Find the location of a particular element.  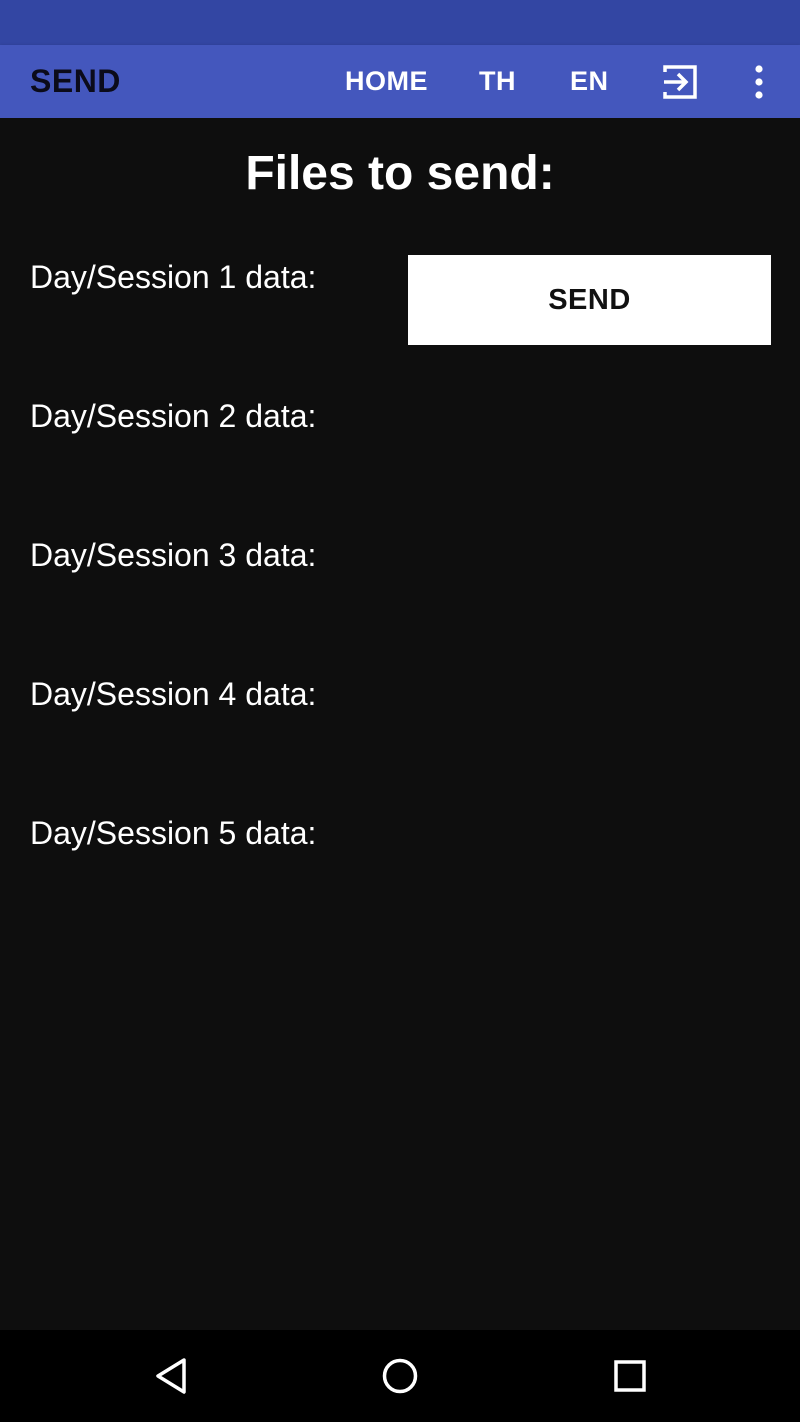

session-5-label: Day/Session 5 data: is located at coordinates (173, 833).